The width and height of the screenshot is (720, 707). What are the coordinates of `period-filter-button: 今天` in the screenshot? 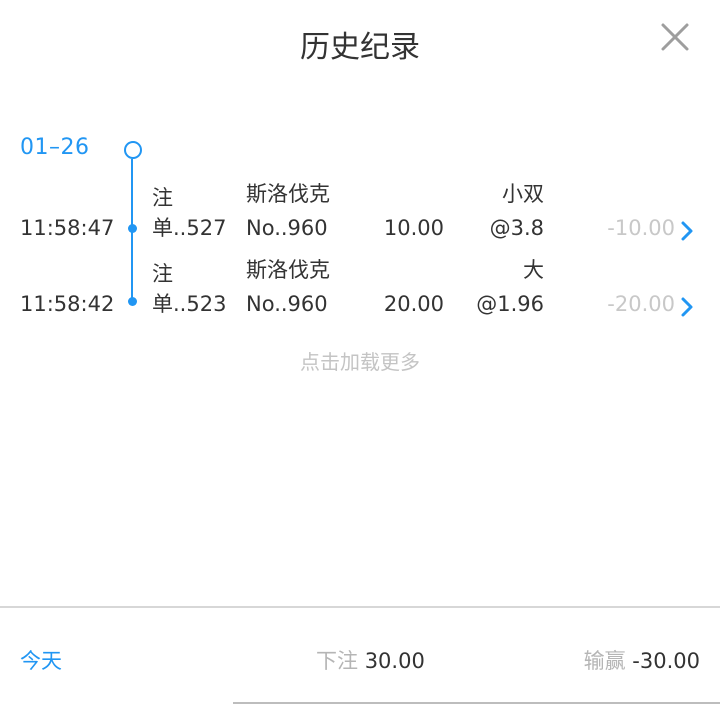 It's located at (41, 660).